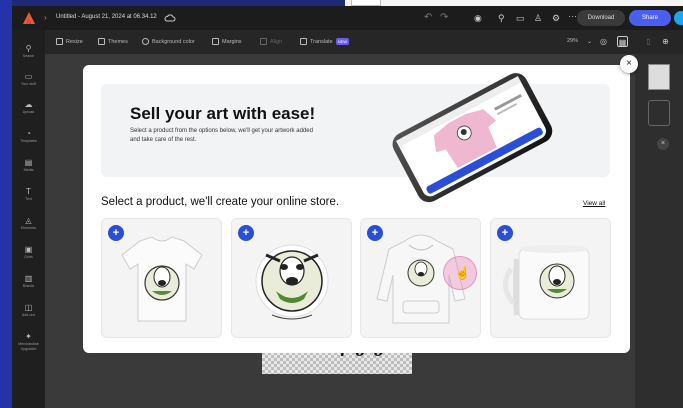 The width and height of the screenshot is (683, 408). Describe the element at coordinates (462, 273) in the screenshot. I see `hand-cursor-icon: ☝` at that location.